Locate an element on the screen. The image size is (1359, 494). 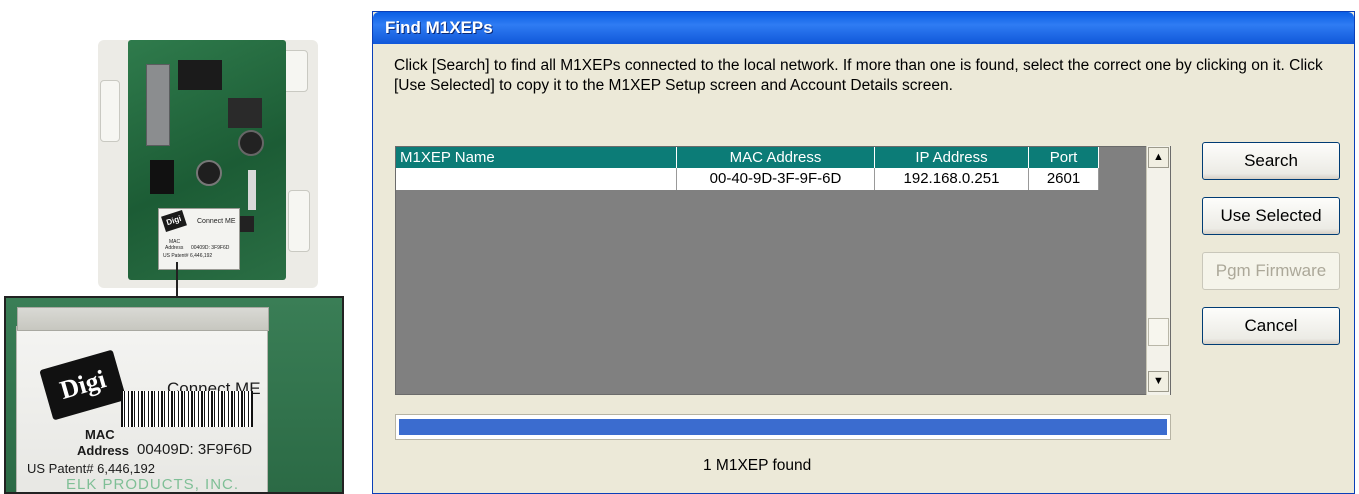
regulator is located at coordinates (245, 113).